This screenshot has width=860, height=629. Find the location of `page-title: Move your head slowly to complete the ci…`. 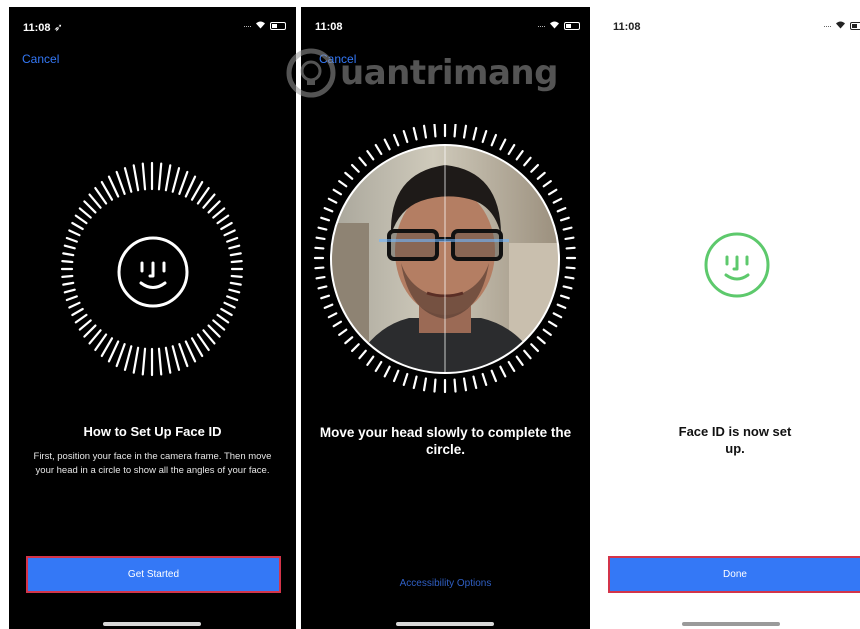

page-title: Move your head slowly to complete the ci… is located at coordinates (445, 441).